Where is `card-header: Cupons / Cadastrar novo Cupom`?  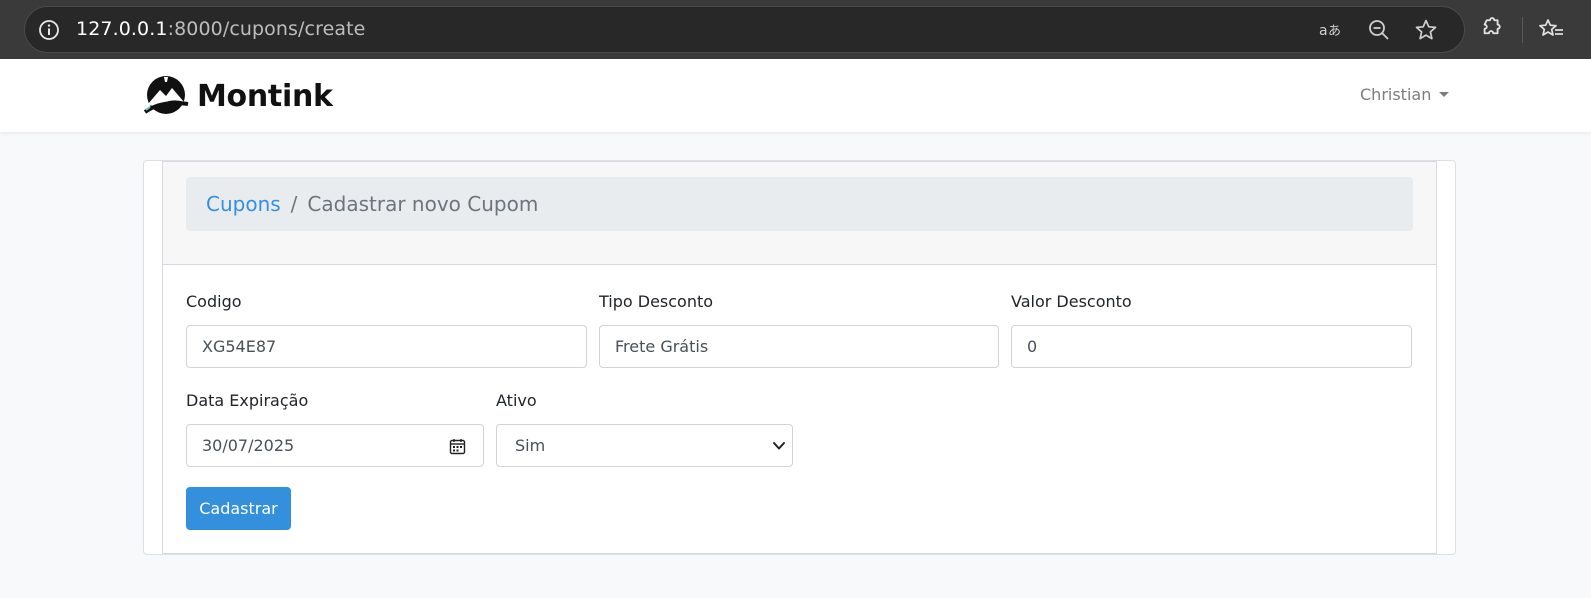
card-header: Cupons / Cadastrar novo Cupom is located at coordinates (799, 213).